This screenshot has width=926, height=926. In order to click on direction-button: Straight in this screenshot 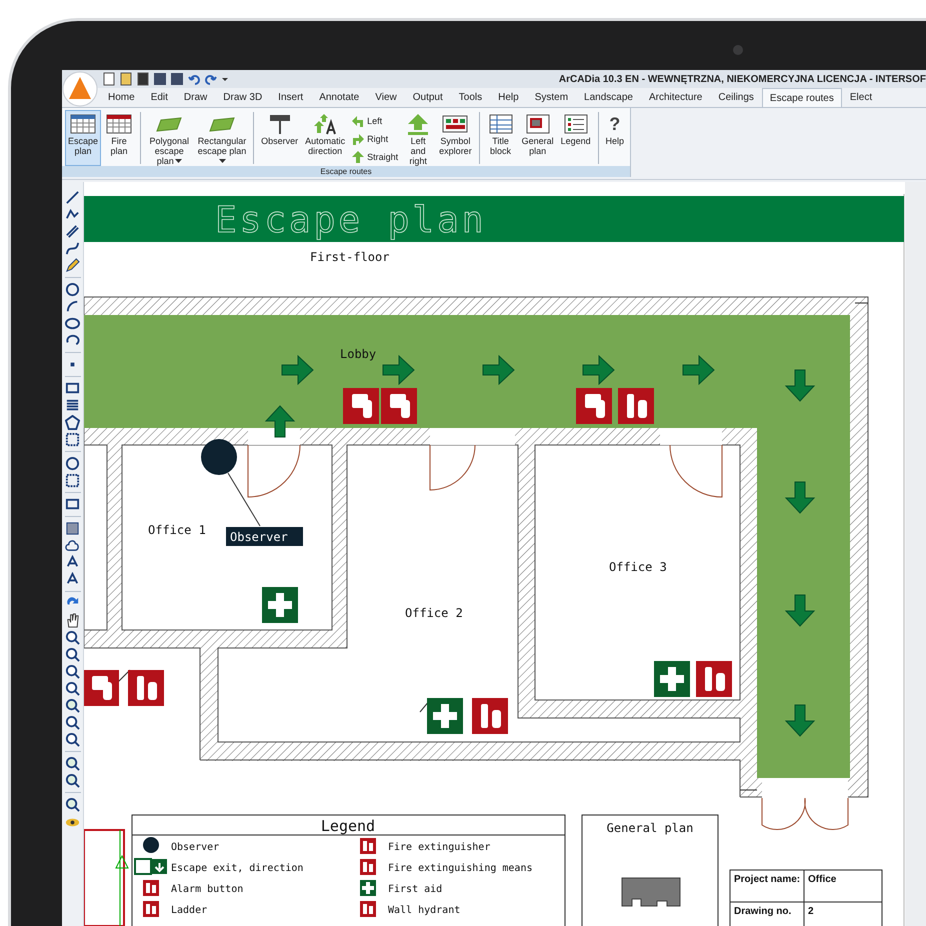, I will do `click(374, 156)`.